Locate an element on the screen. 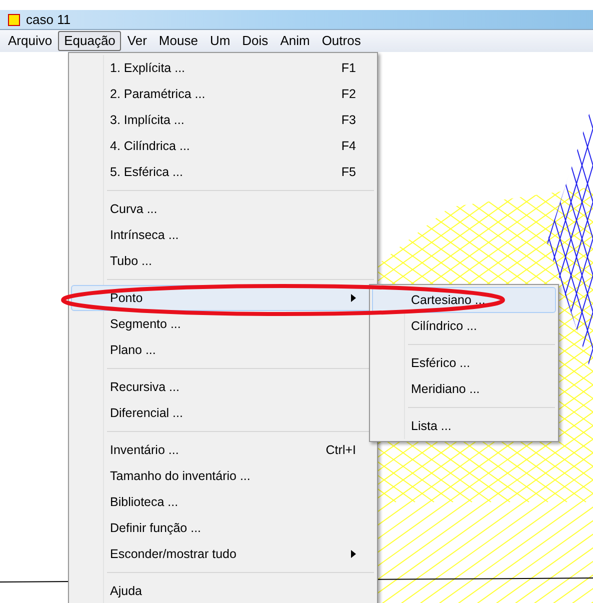 The height and width of the screenshot is (603, 593). shortcut-label: F5 is located at coordinates (348, 172).